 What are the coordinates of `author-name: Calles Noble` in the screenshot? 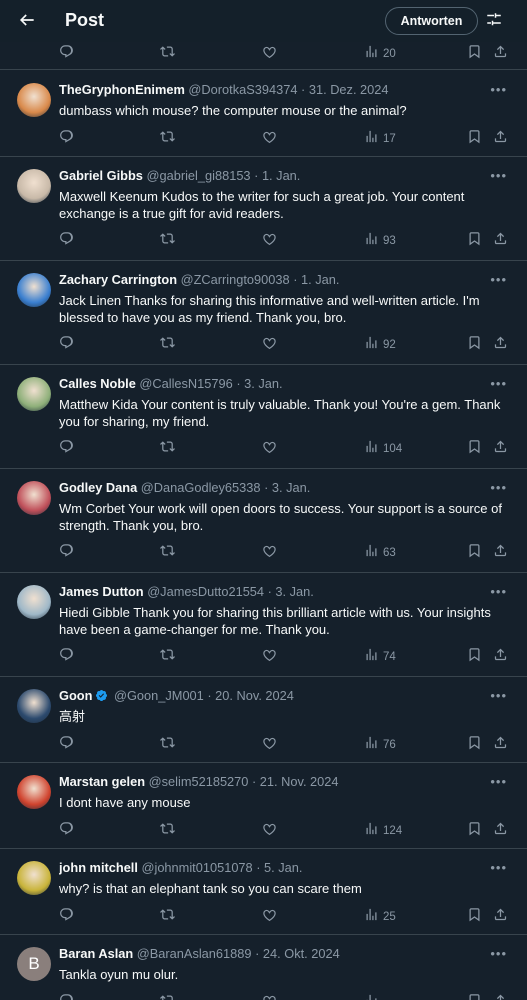 It's located at (97, 383).